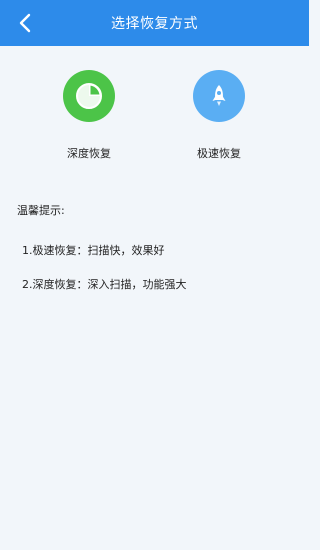  What do you see at coordinates (93, 250) in the screenshot?
I see `tip-item: 1.极速恢复：扫描快，效果好` at bounding box center [93, 250].